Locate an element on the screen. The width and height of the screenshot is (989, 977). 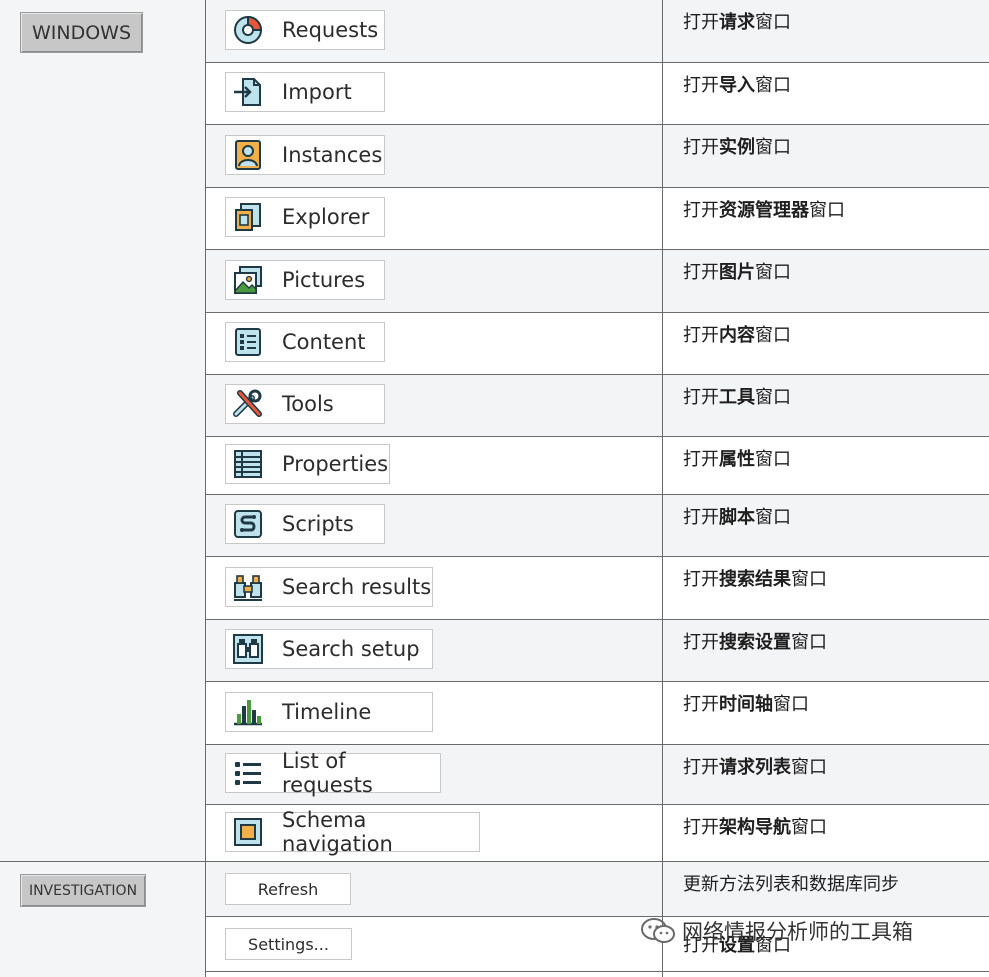
row-description: 打开导入窗口 is located at coordinates (737, 84).